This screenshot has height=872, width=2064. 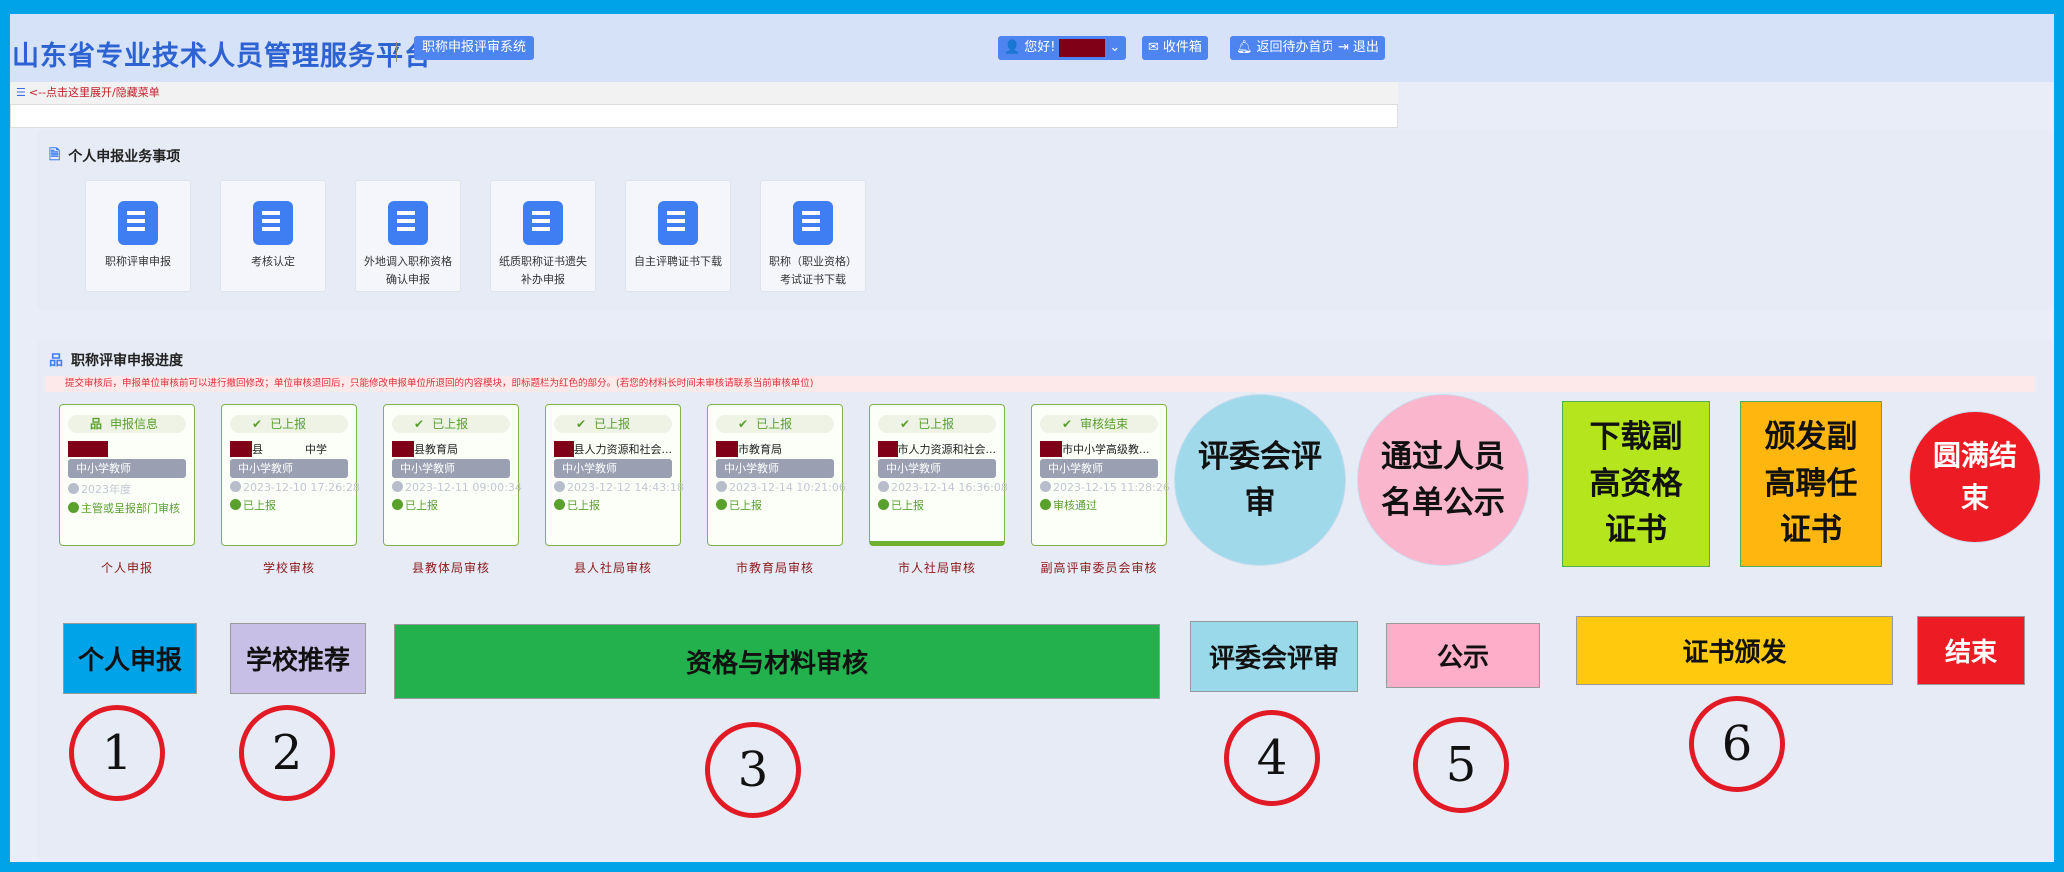 I want to click on step-number: 1, so click(x=117, y=753).